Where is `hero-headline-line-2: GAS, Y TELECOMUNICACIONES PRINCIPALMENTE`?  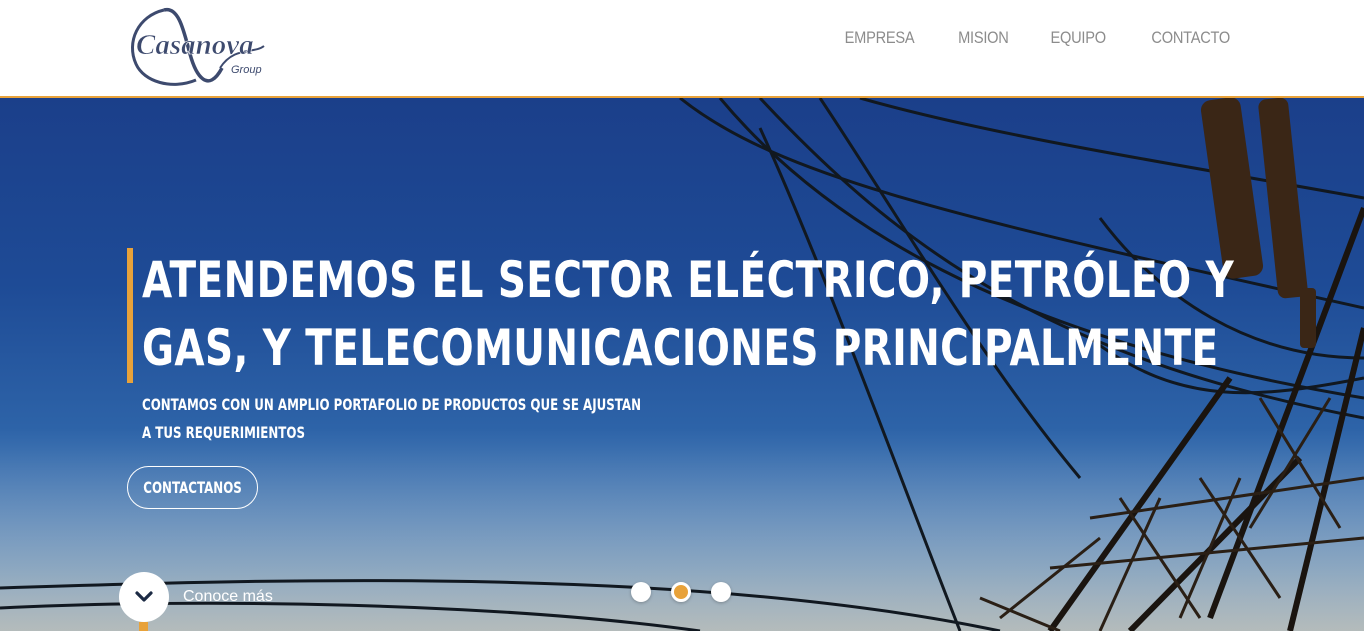 hero-headline-line-2: GAS, Y TELECOMUNICACIONES PRINCIPALMENTE is located at coordinates (680, 348).